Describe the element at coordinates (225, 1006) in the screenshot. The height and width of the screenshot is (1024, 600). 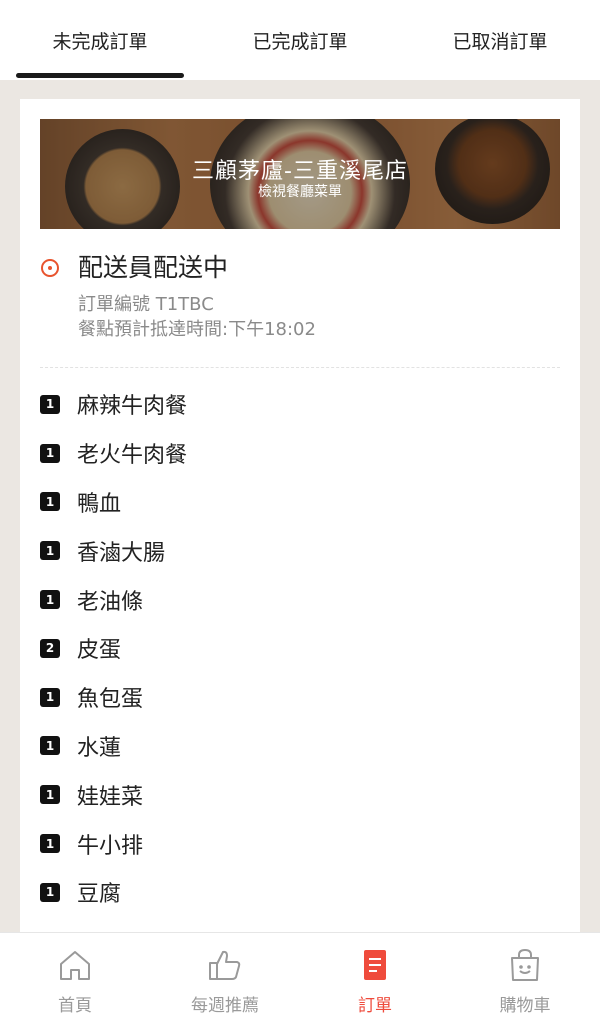
I see `nav-label: 每週推薦` at that location.